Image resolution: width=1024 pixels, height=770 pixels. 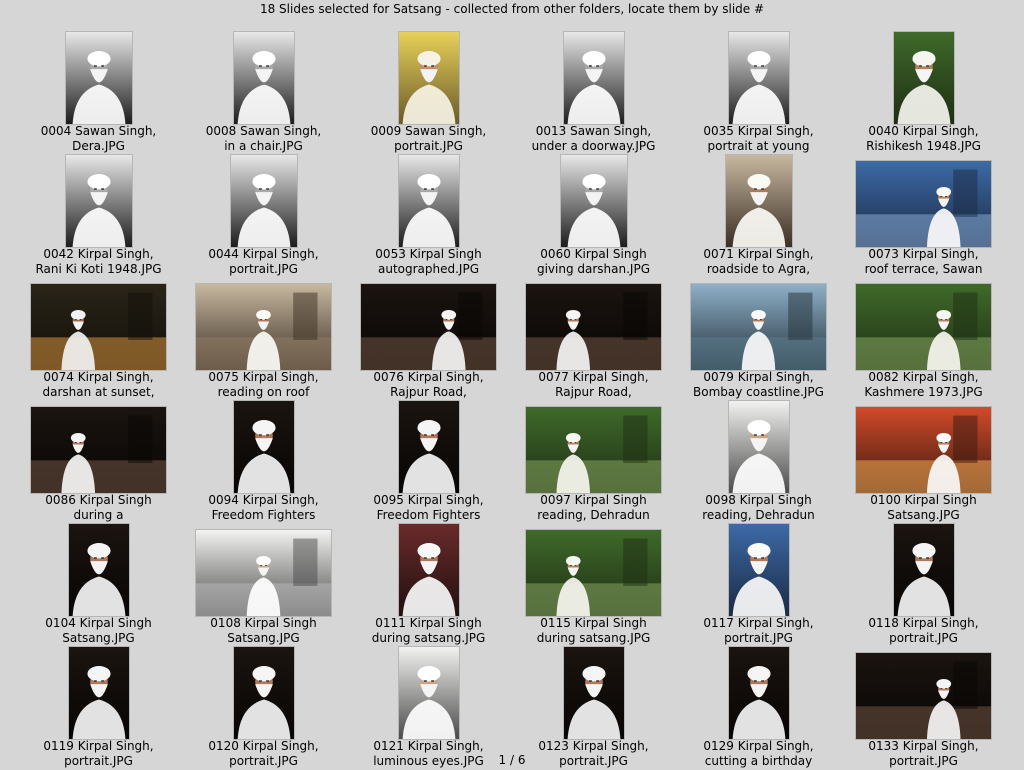 I want to click on slide-item: 0053 Kirpal Singh autographed.JPG, so click(x=428, y=213).